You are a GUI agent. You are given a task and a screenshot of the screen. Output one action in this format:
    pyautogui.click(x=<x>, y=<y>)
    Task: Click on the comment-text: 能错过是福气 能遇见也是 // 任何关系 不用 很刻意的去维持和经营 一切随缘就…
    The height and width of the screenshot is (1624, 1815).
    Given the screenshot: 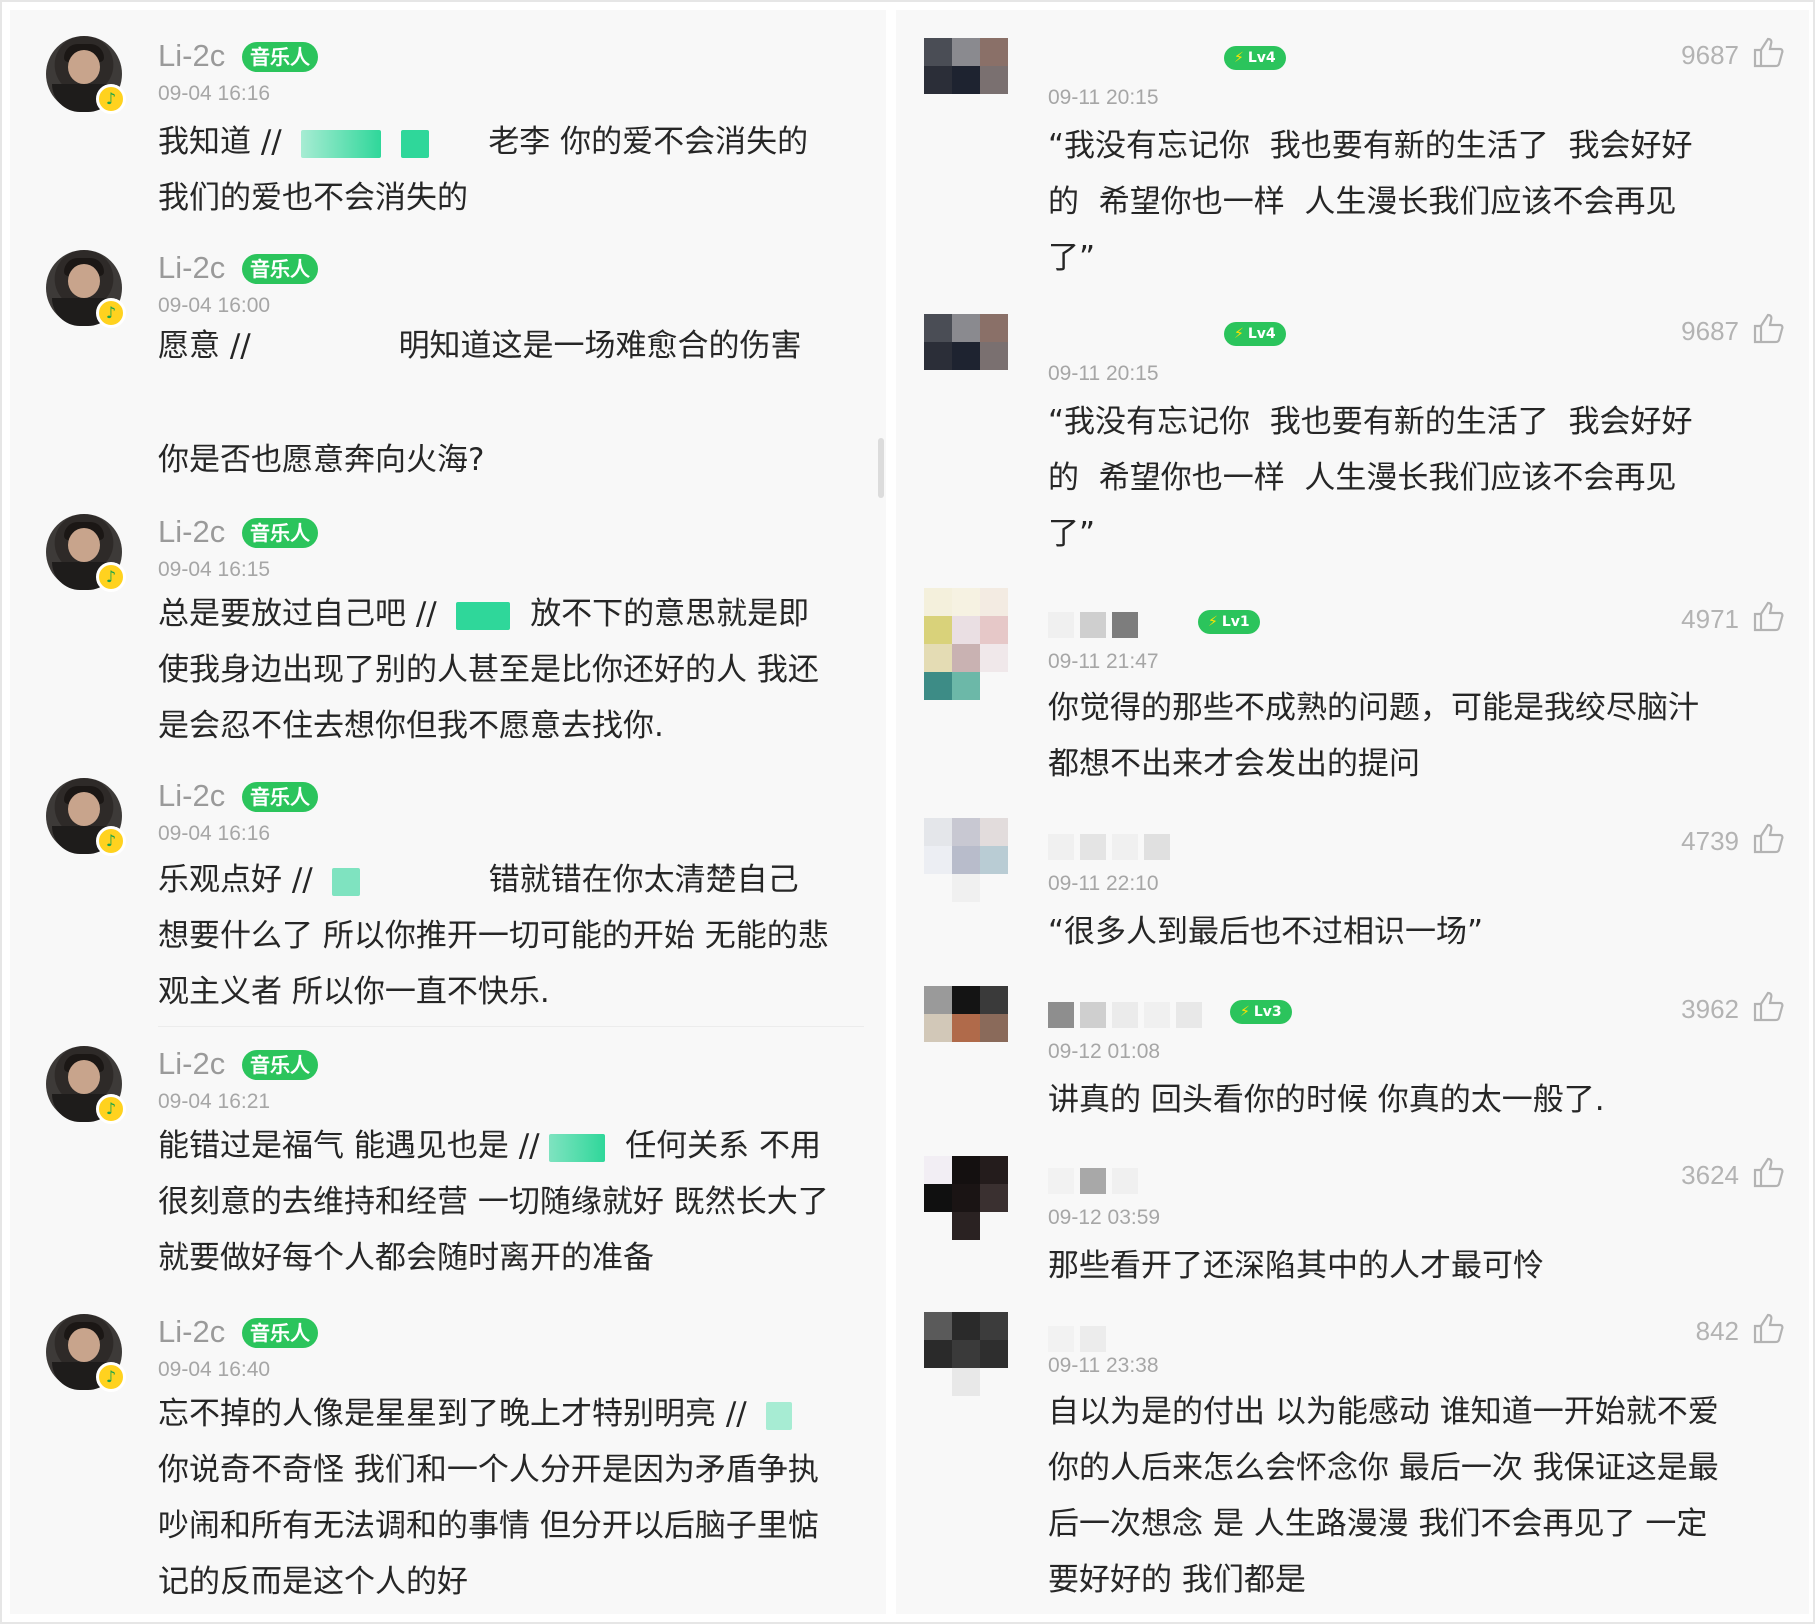 What is the action you would take?
    pyautogui.click(x=493, y=1202)
    